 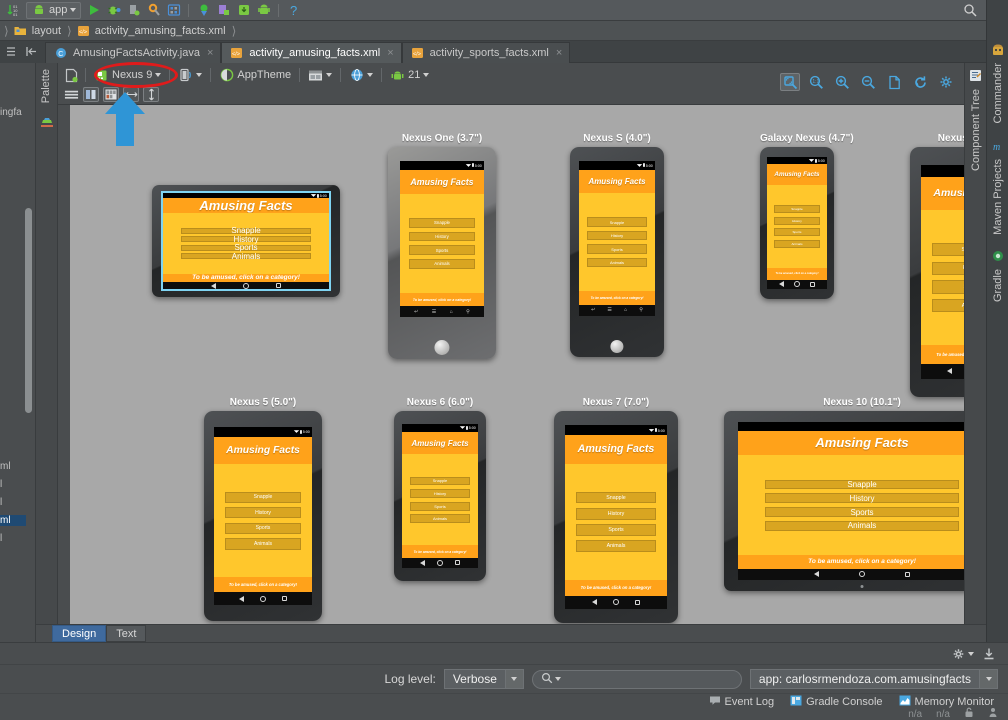 I want to click on refresh-icon, so click(x=920, y=82).